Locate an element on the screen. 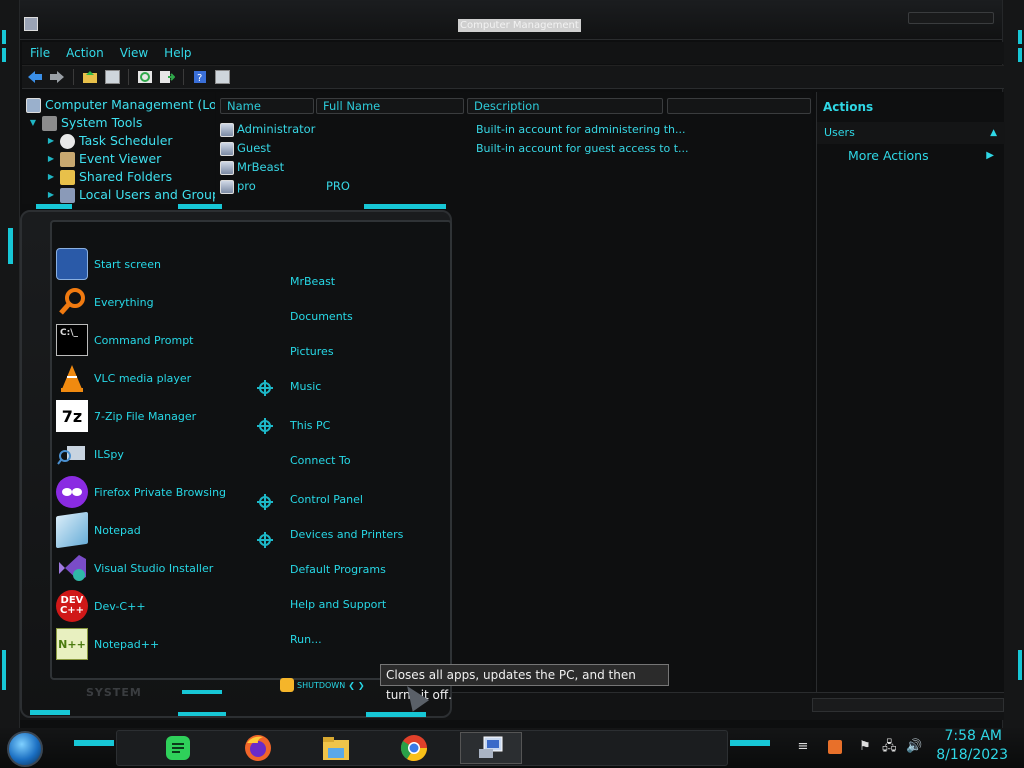 The height and width of the screenshot is (768, 1024). link-documents: Documents is located at coordinates (321, 316).